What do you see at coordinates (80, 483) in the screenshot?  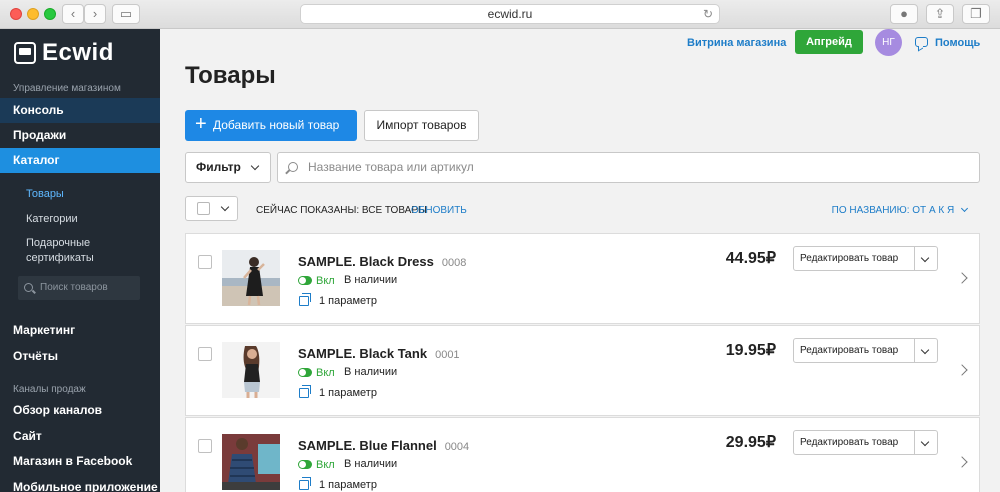 I see `sidebar-item-mobile-app: Мобильное приложение` at bounding box center [80, 483].